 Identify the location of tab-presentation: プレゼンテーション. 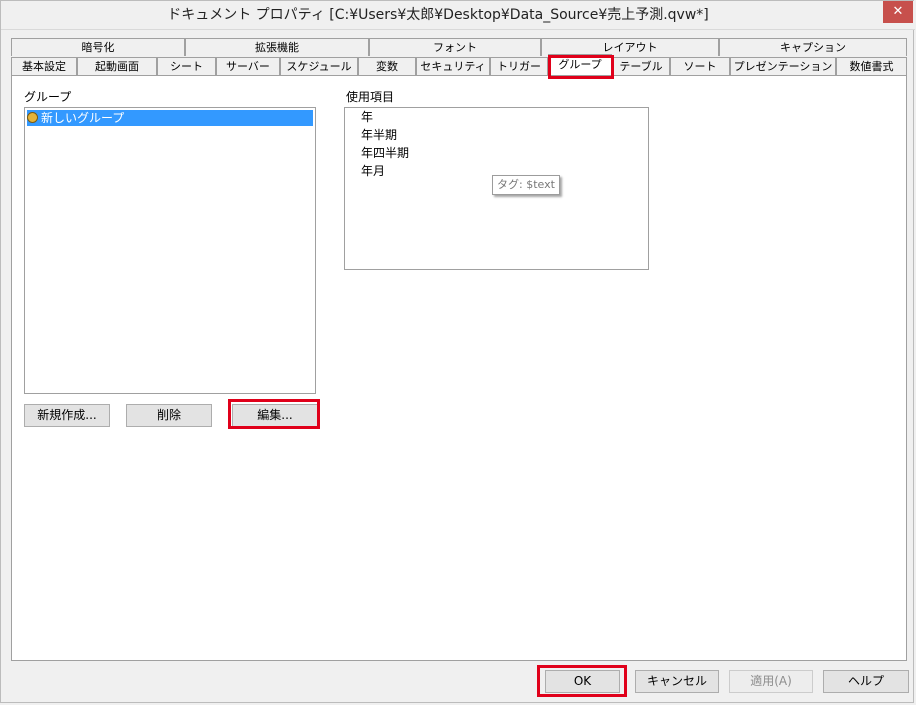
(783, 66).